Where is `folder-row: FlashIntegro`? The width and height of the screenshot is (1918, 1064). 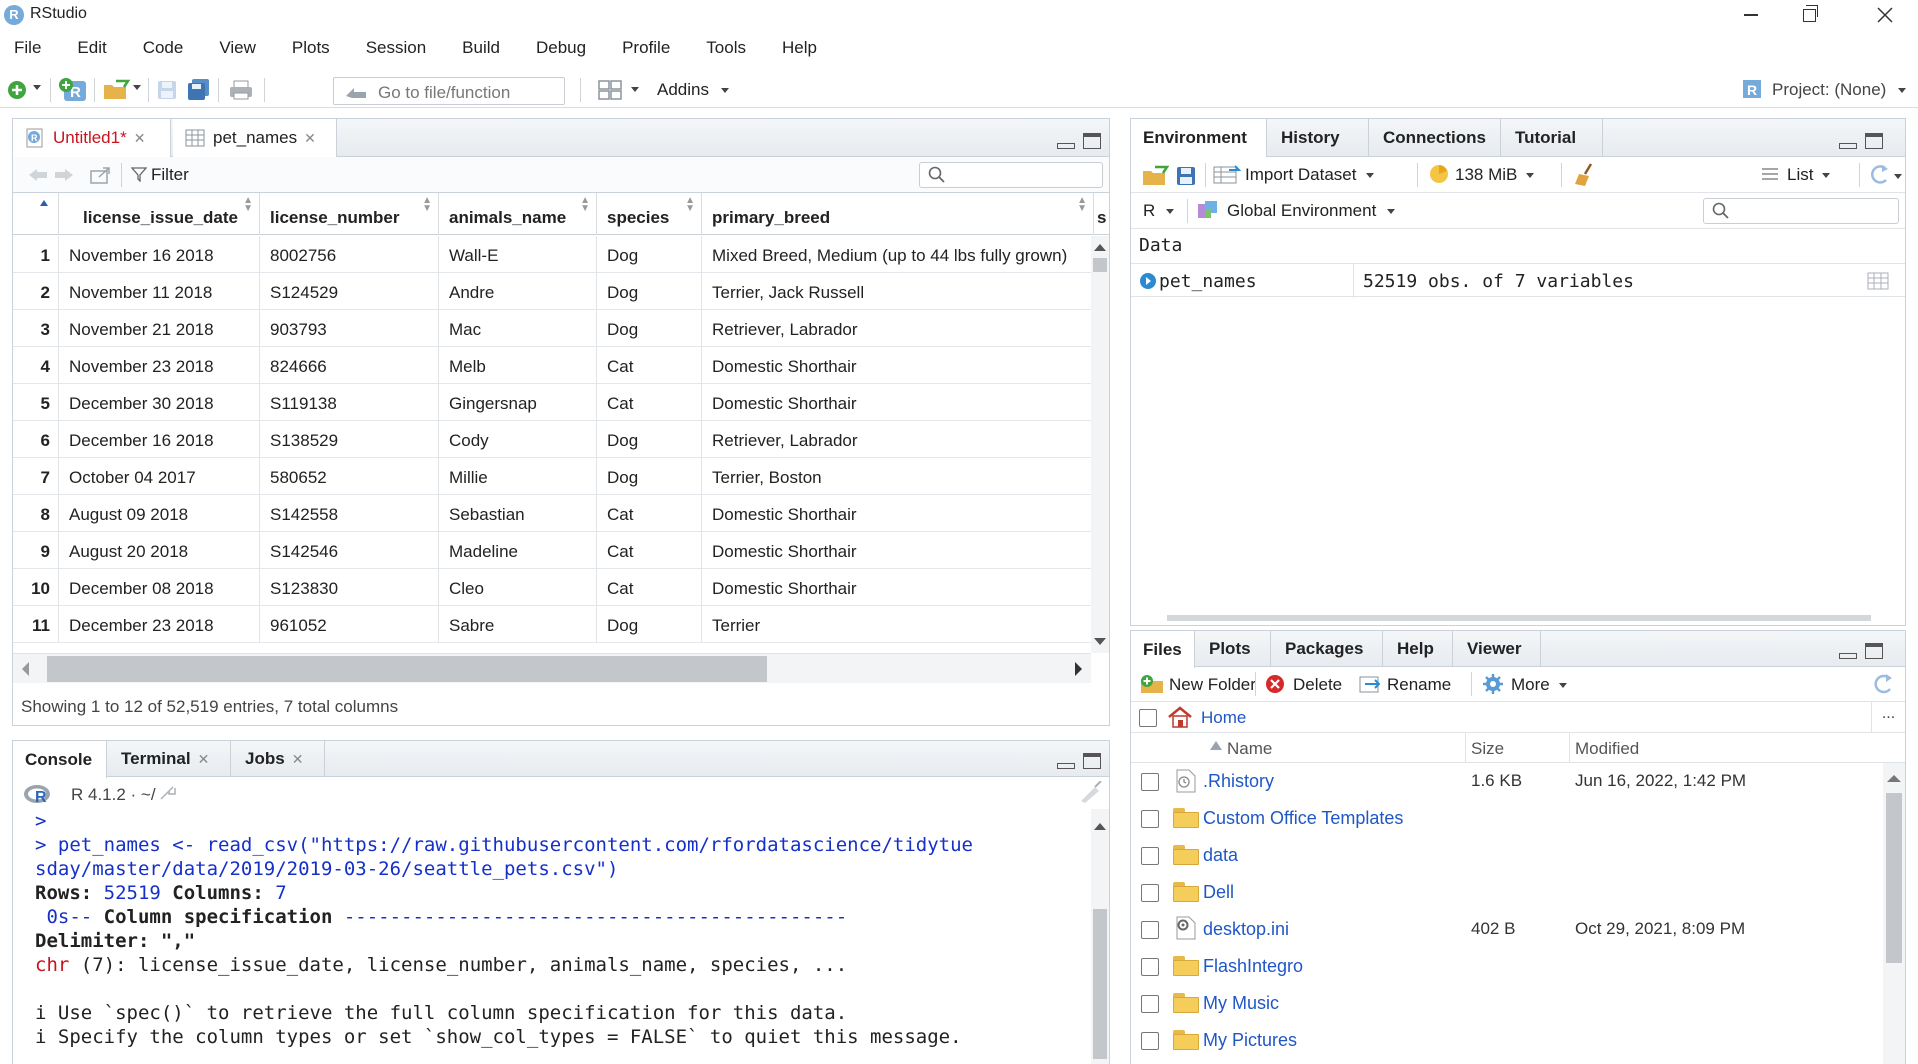 folder-row: FlashIntegro is located at coordinates (1507, 966).